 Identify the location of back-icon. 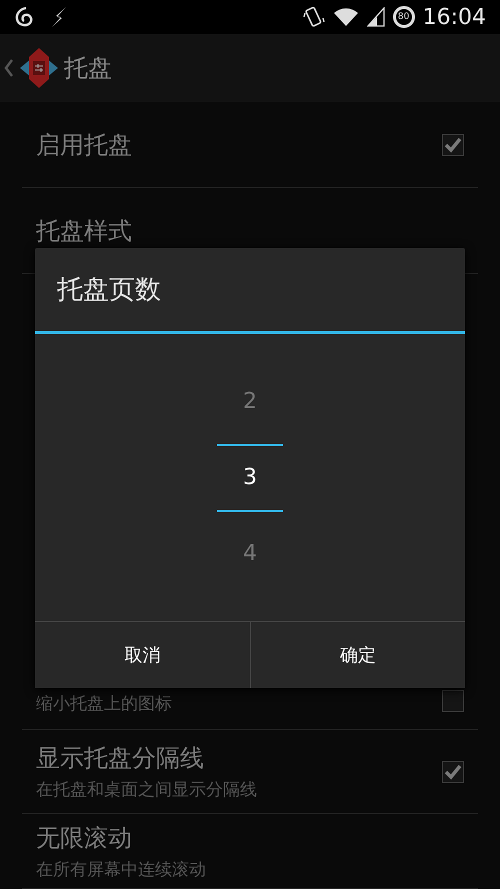
(9, 68).